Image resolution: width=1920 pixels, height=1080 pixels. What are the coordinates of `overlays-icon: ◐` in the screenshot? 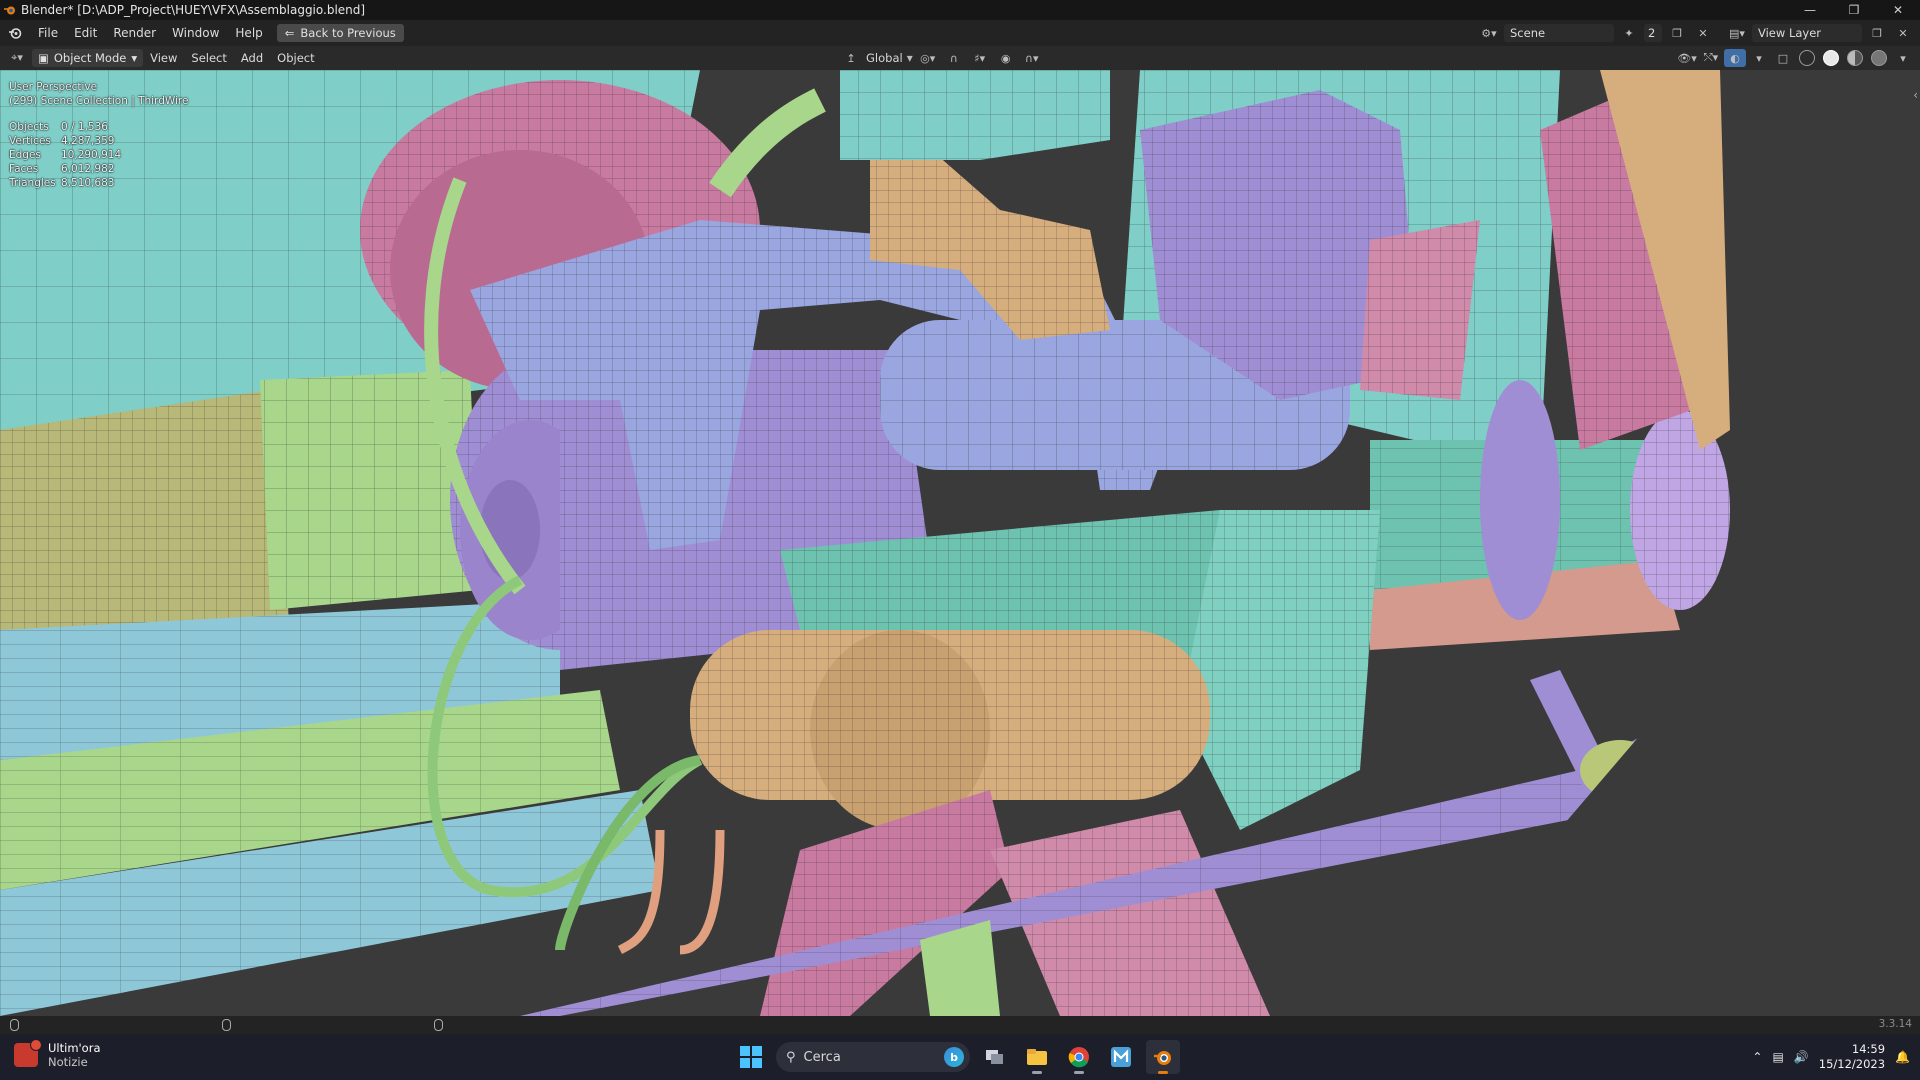 It's located at (1735, 58).